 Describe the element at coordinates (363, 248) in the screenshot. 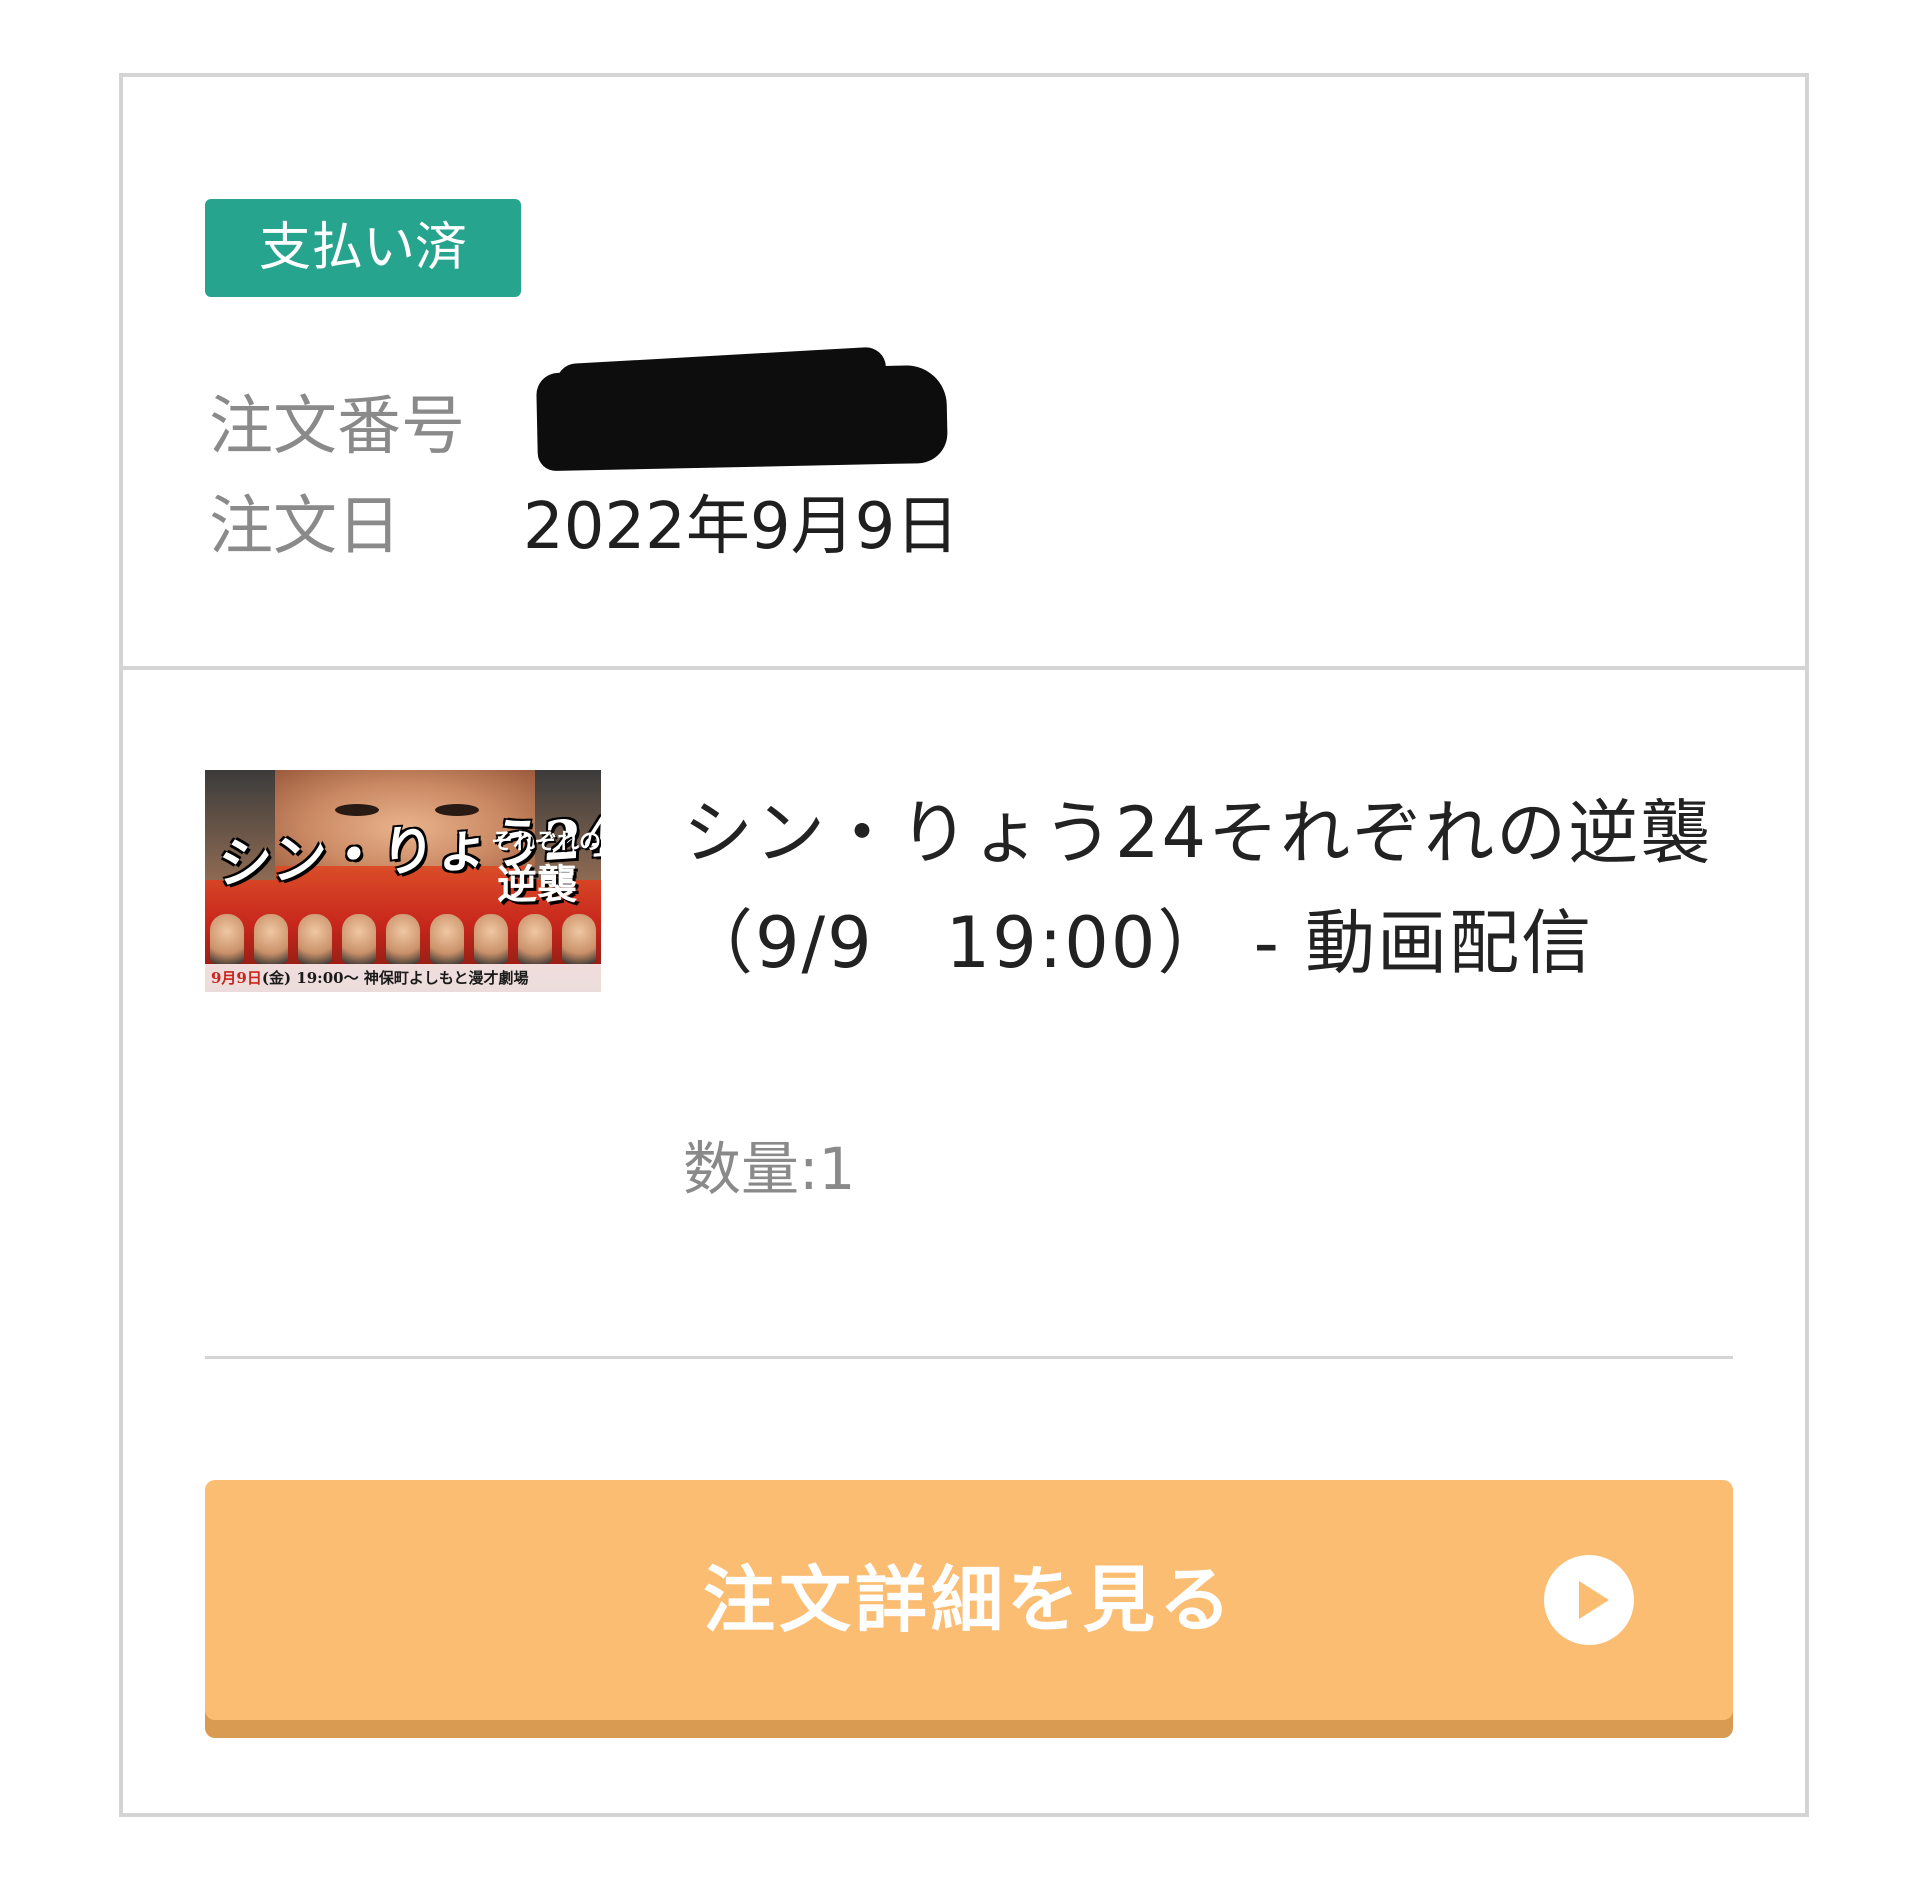

I see `status-badge: 支払い済` at that location.